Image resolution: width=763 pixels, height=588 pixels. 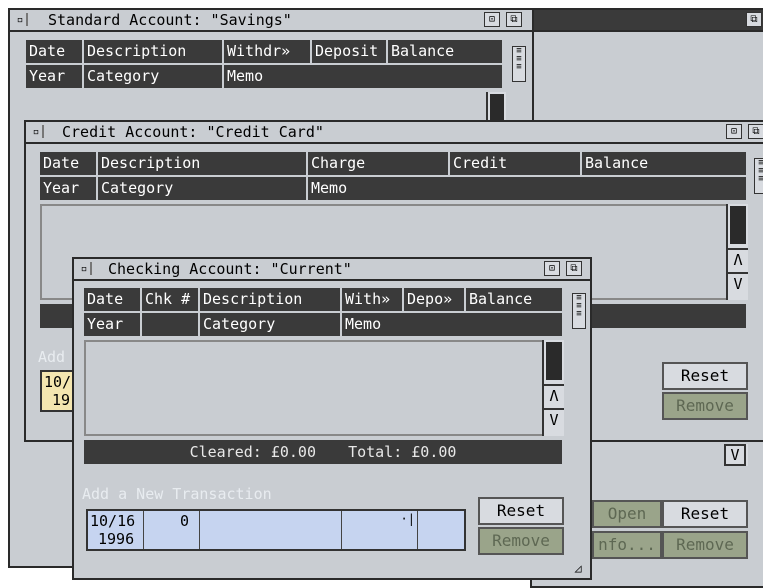 What do you see at coordinates (61, 400) in the screenshot?
I see `credit-entry-year: 19` at bounding box center [61, 400].